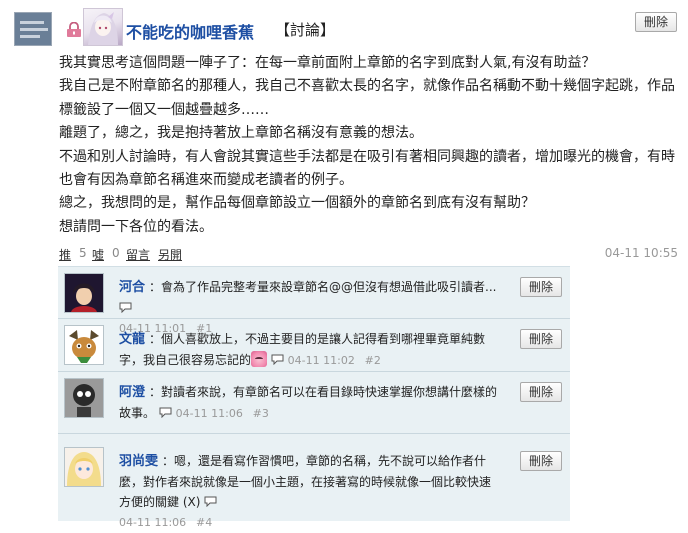  Describe the element at coordinates (656, 22) in the screenshot. I see `delete-post-button: 刪除` at that location.